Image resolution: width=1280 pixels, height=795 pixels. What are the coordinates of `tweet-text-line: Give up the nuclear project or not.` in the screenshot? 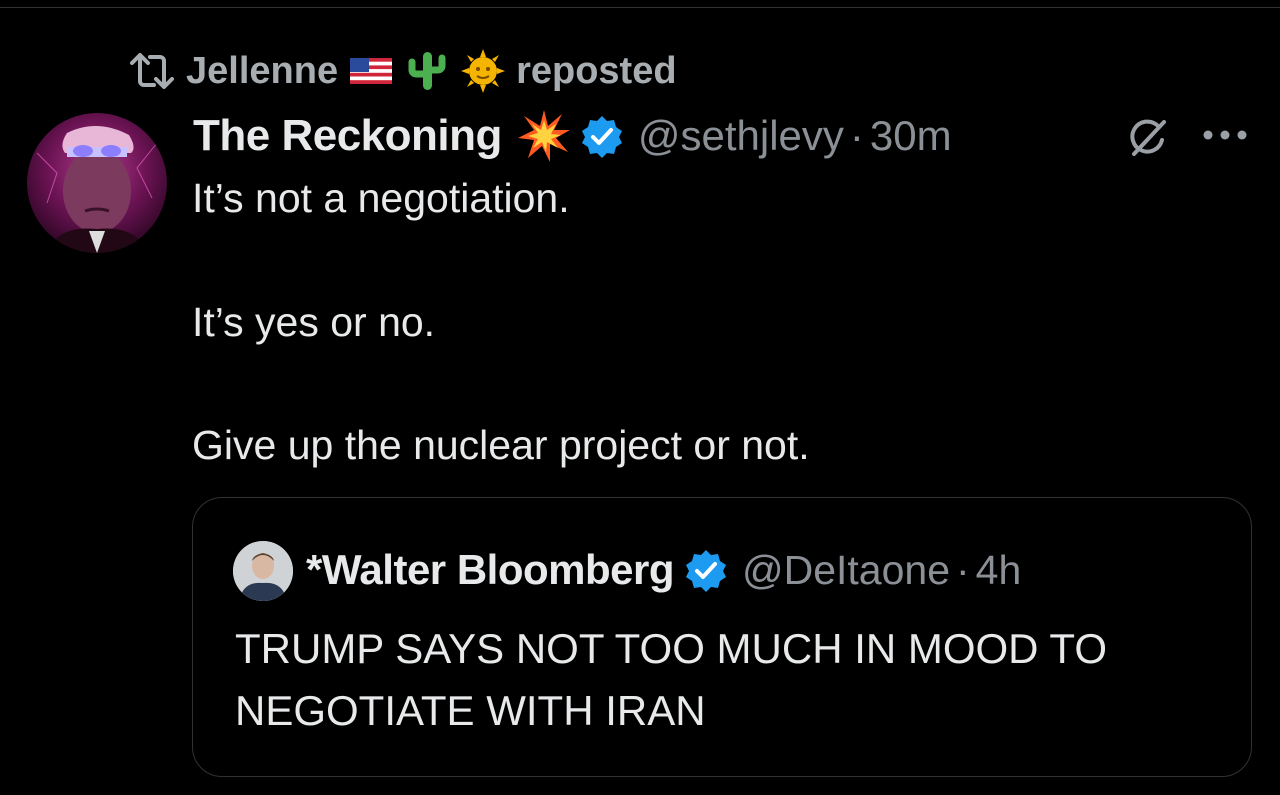 It's located at (501, 445).